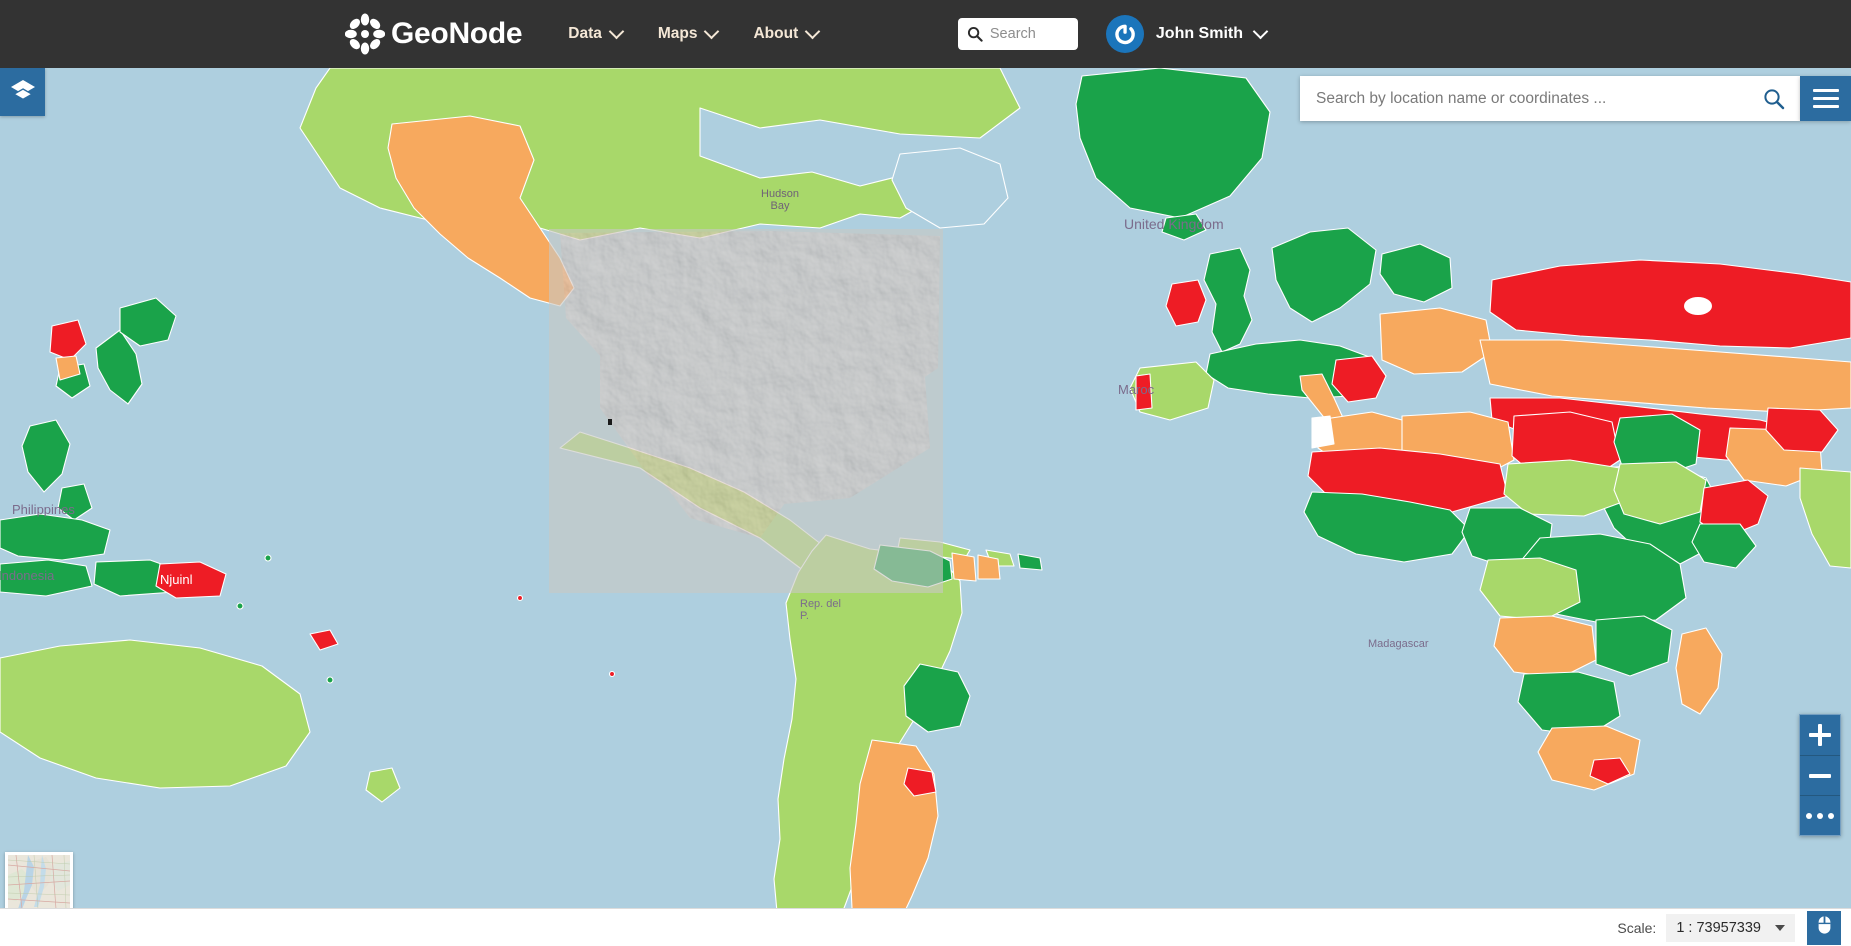  What do you see at coordinates (975, 34) in the screenshot?
I see `search-icon` at bounding box center [975, 34].